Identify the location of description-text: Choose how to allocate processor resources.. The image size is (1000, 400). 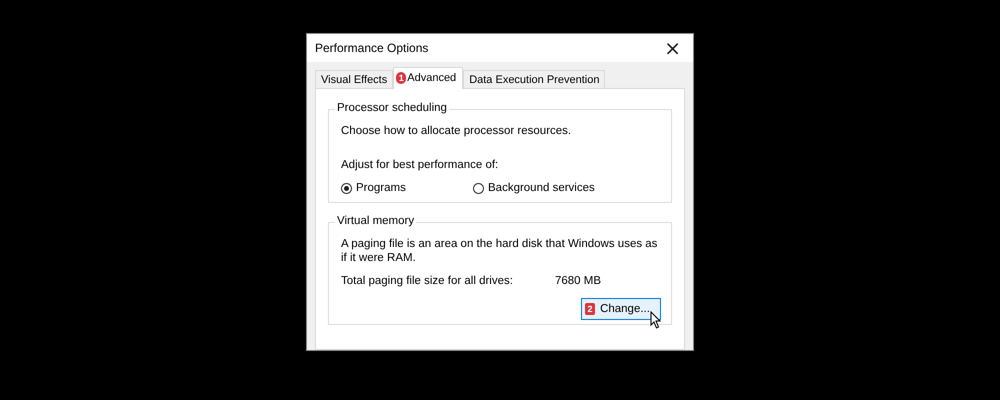
(456, 131).